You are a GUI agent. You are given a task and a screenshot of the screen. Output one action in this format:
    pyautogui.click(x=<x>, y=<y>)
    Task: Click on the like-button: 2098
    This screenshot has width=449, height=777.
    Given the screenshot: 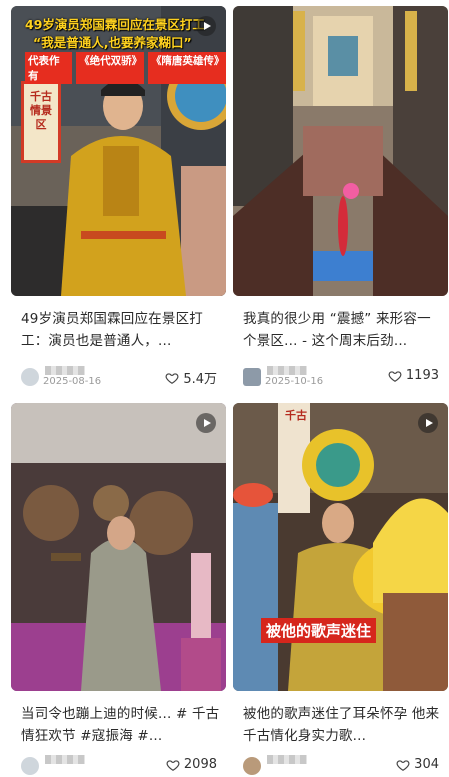 What is the action you would take?
    pyautogui.click(x=191, y=764)
    